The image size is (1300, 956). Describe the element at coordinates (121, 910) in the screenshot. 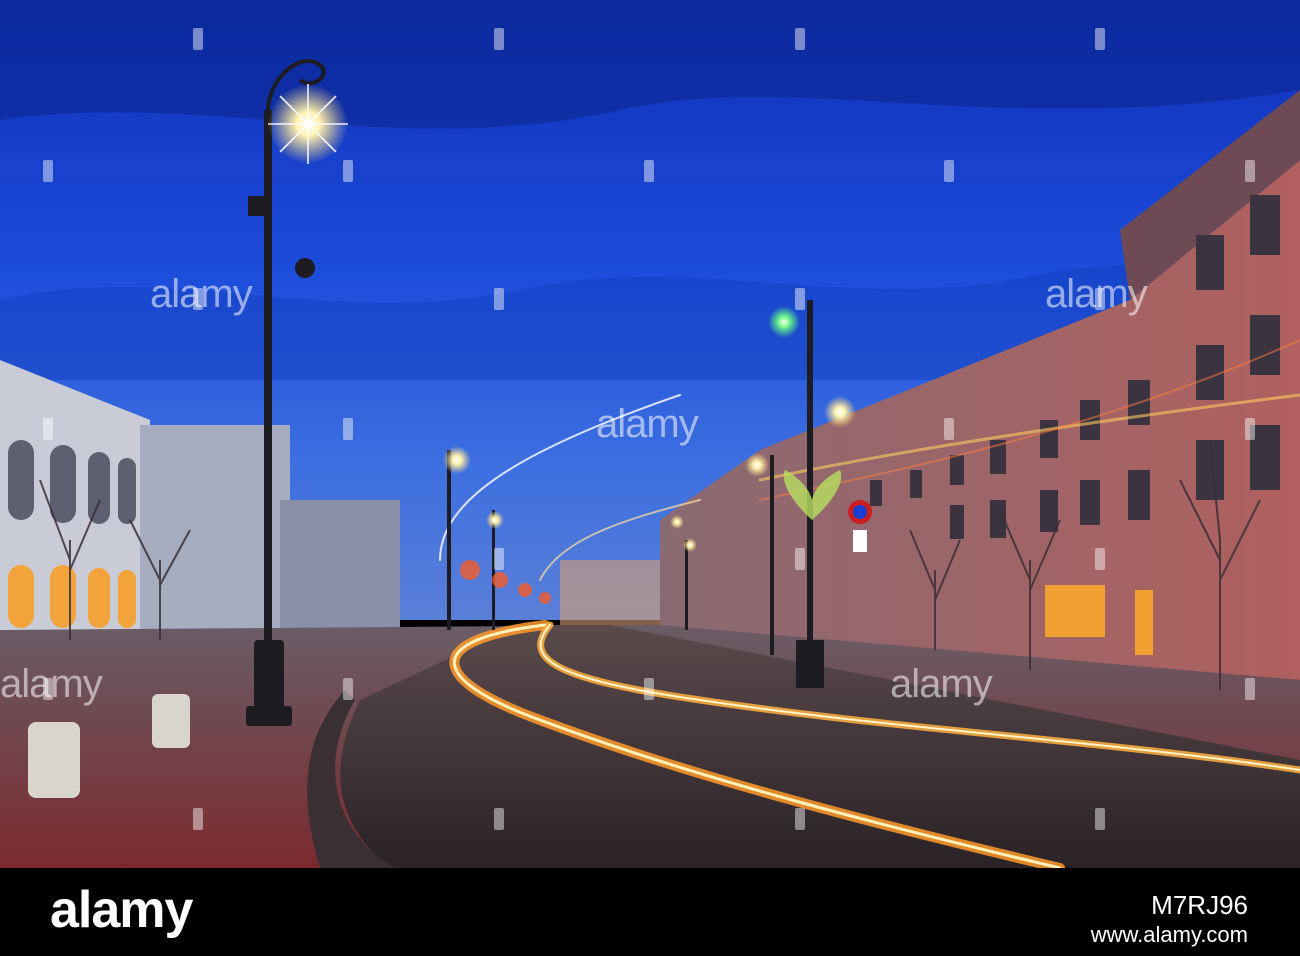

I see `footer-logo: alamy` at that location.